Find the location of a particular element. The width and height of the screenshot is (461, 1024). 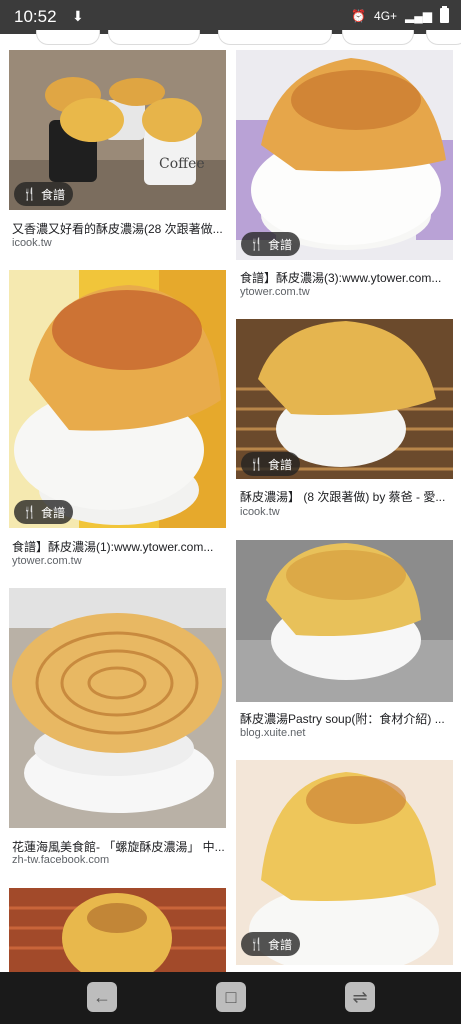

result-domain: zh-tw.facebook.com is located at coordinates (61, 860).